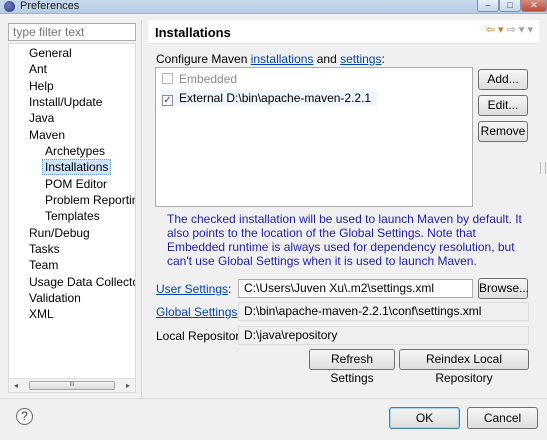  I want to click on tree-item-xml: XML, so click(41, 314).